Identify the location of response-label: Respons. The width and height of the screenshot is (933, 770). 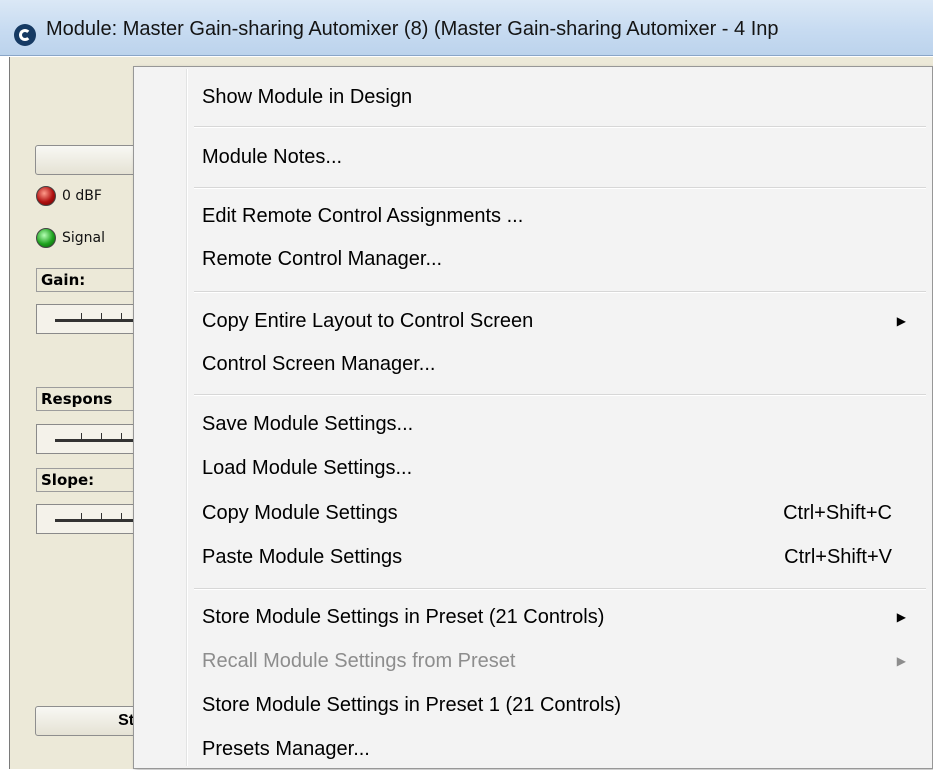
(91, 399).